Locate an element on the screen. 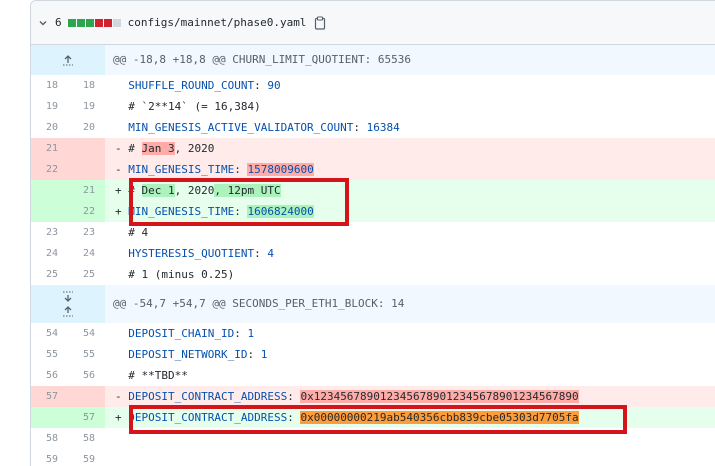 The height and width of the screenshot is (466, 715). old-line-number: 24 is located at coordinates (49, 253).